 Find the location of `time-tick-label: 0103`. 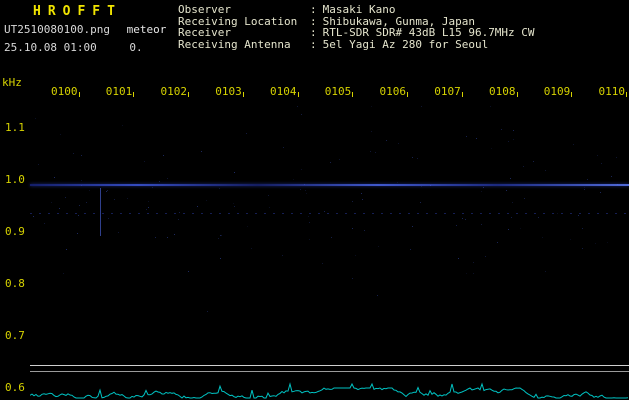

time-tick-label: 0103 is located at coordinates (228, 91).